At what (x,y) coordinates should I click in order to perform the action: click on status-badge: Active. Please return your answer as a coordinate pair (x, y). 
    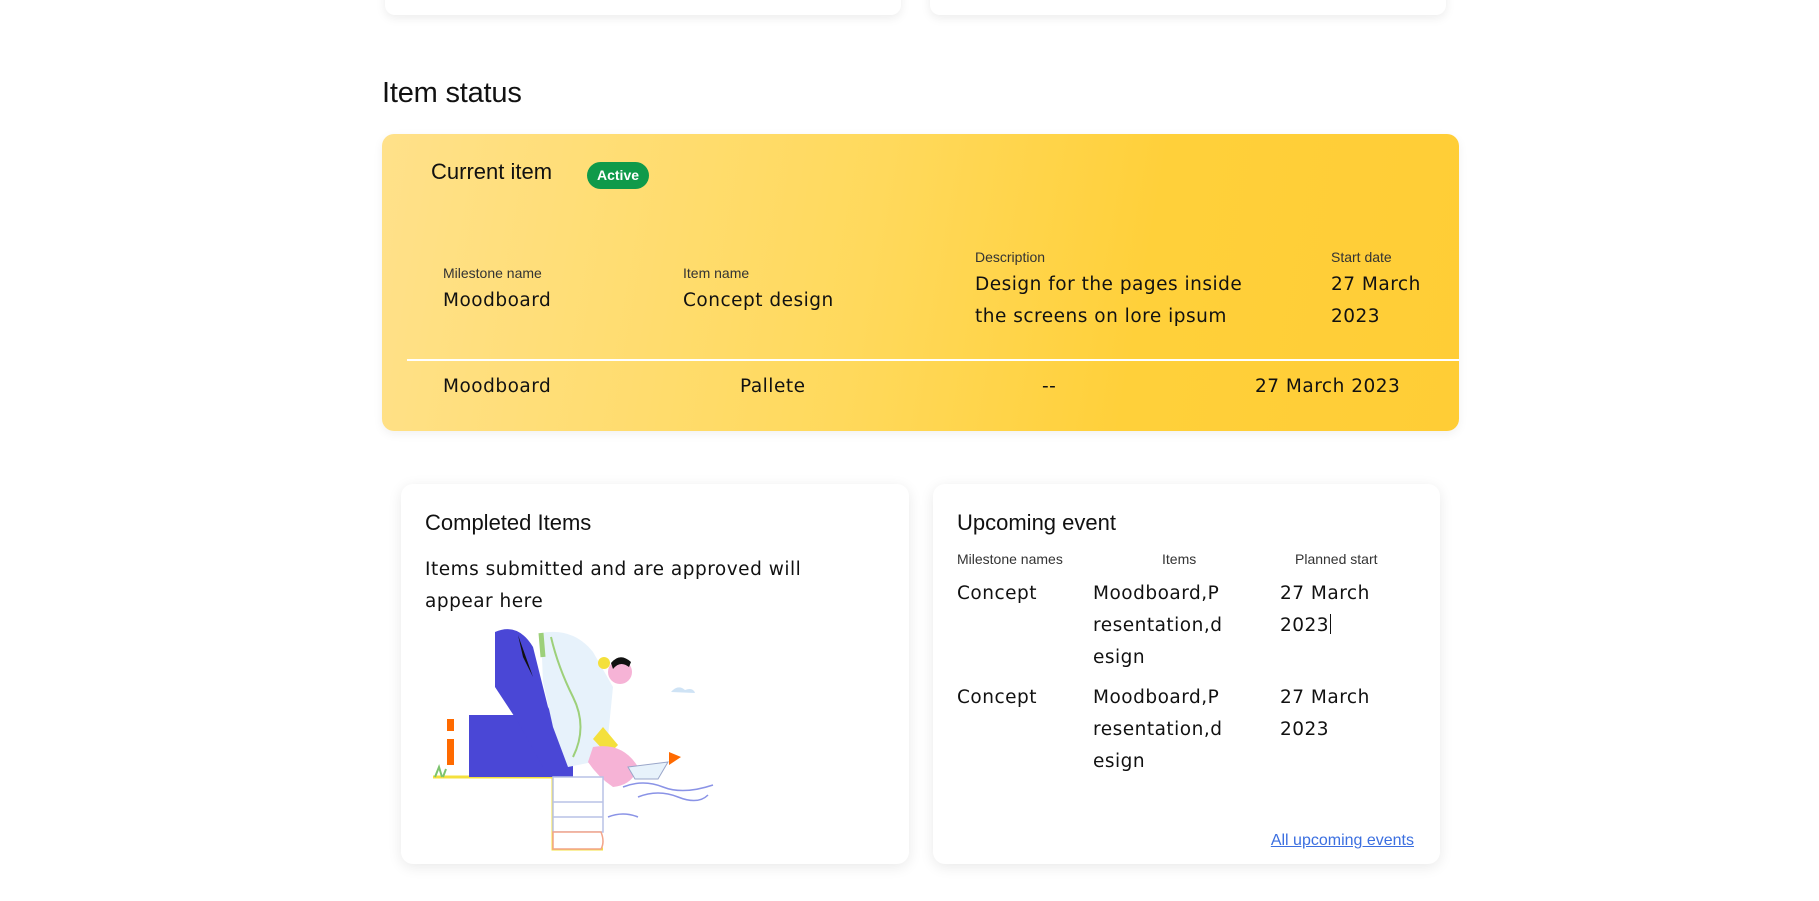
    Looking at the image, I should click on (618, 175).